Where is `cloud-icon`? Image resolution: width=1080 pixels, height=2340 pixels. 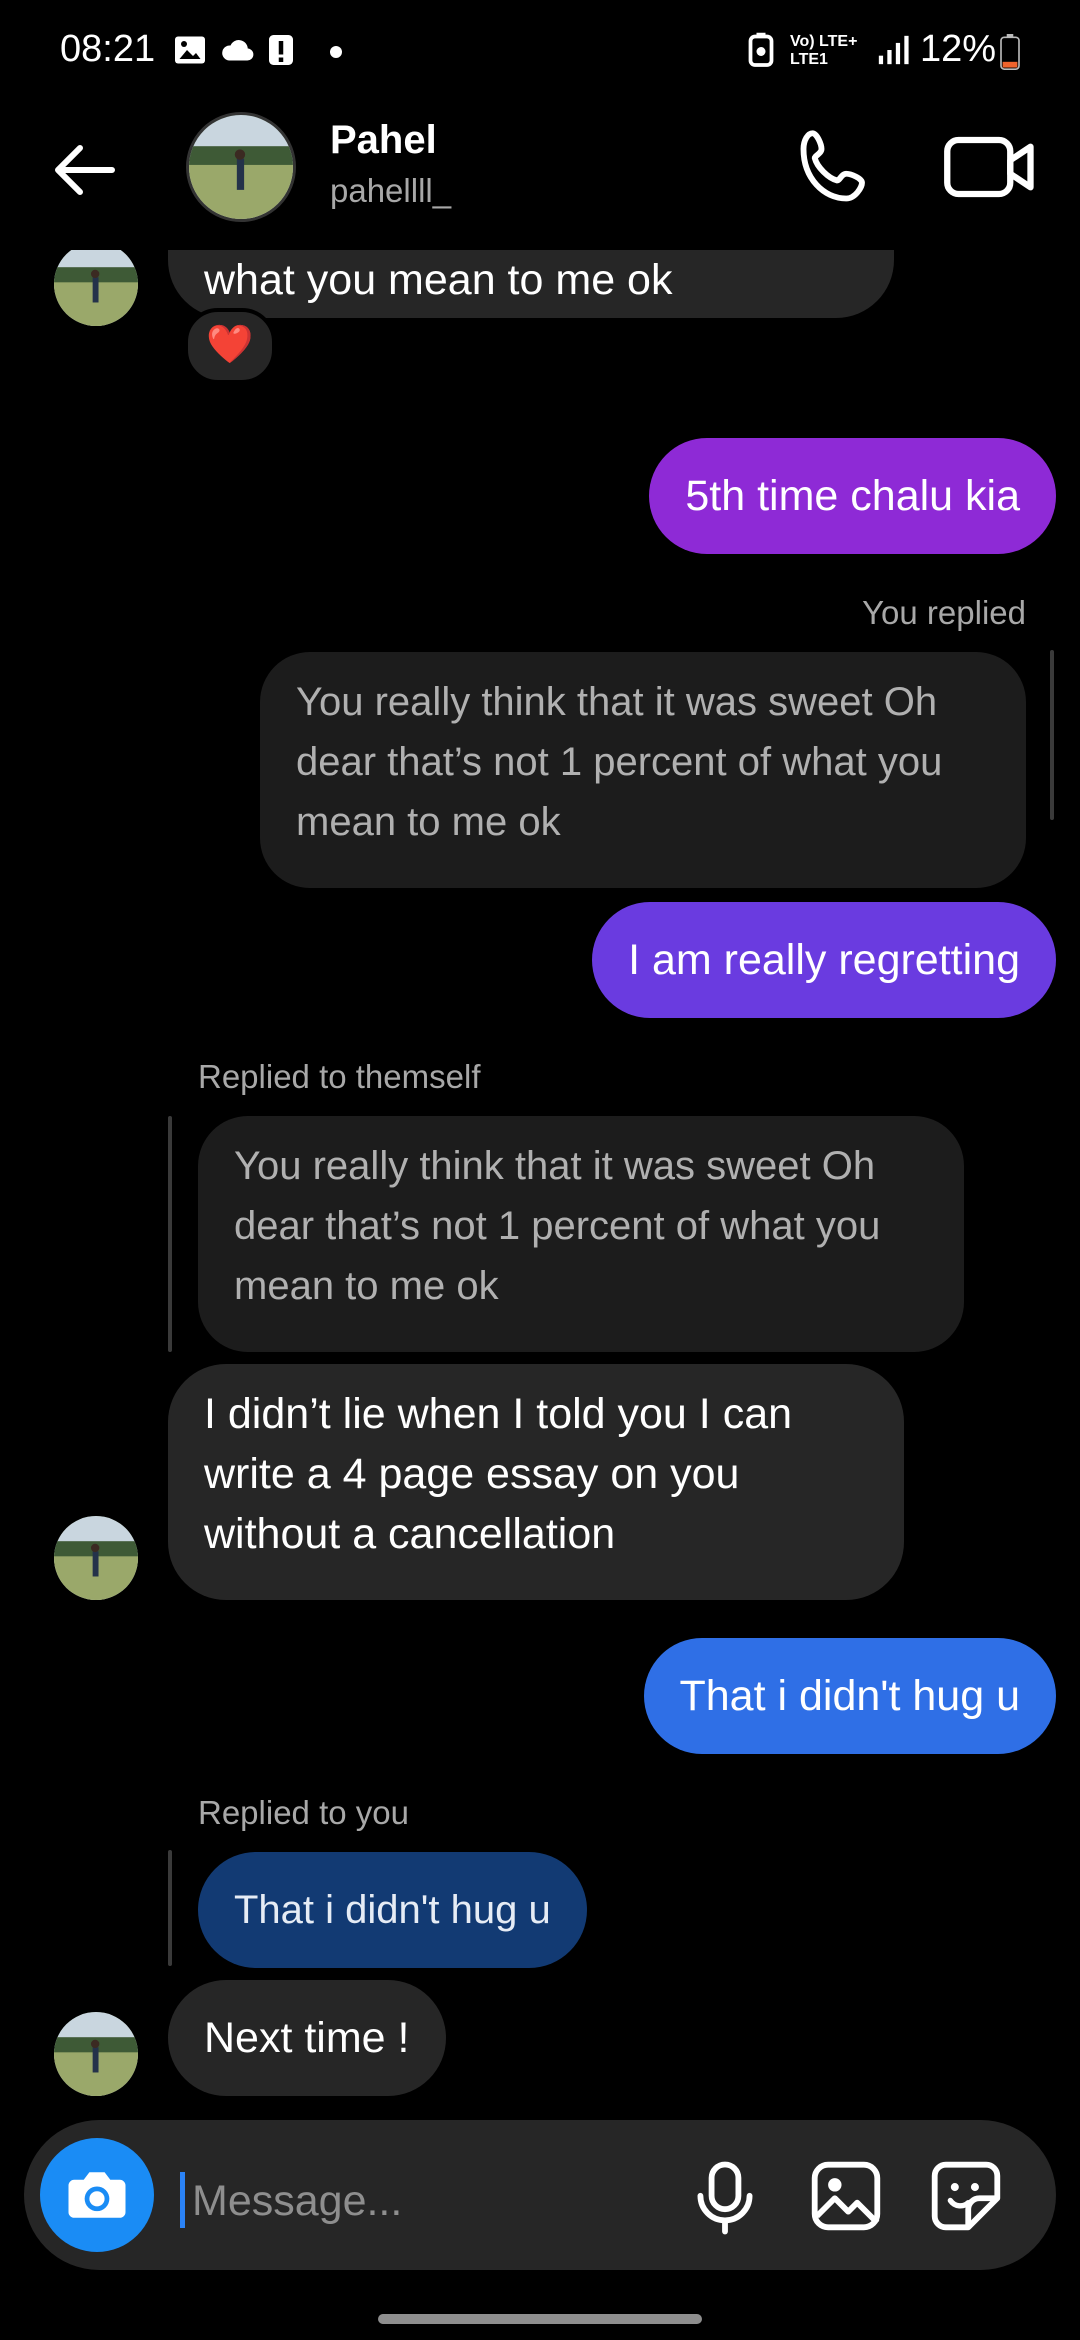
cloud-icon is located at coordinates (238, 50).